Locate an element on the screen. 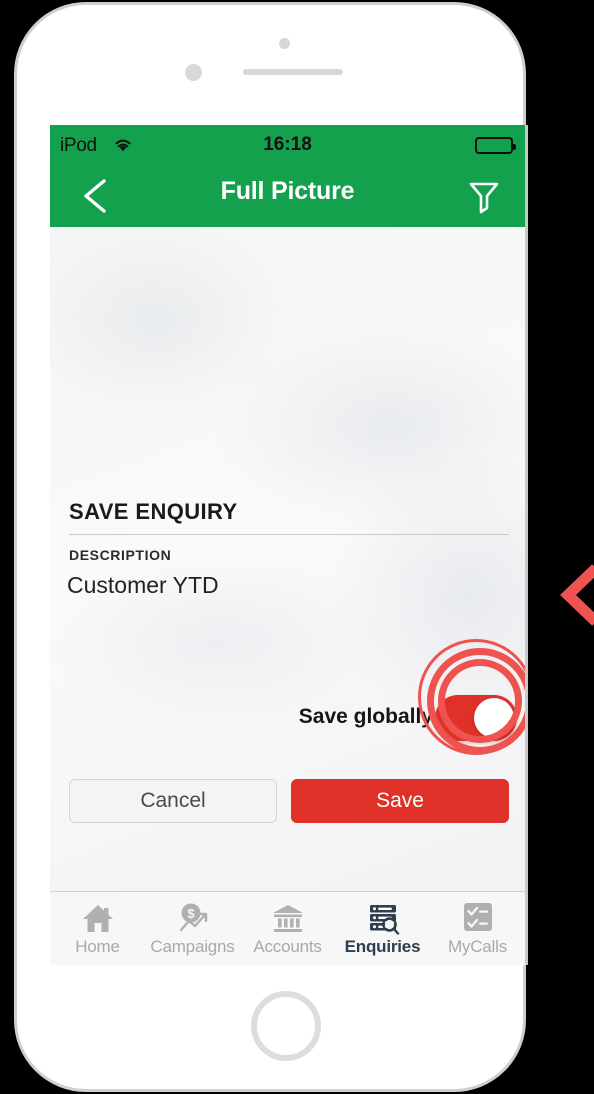 Image resolution: width=594 pixels, height=1094 pixels. toggle-knob is located at coordinates (494, 718).